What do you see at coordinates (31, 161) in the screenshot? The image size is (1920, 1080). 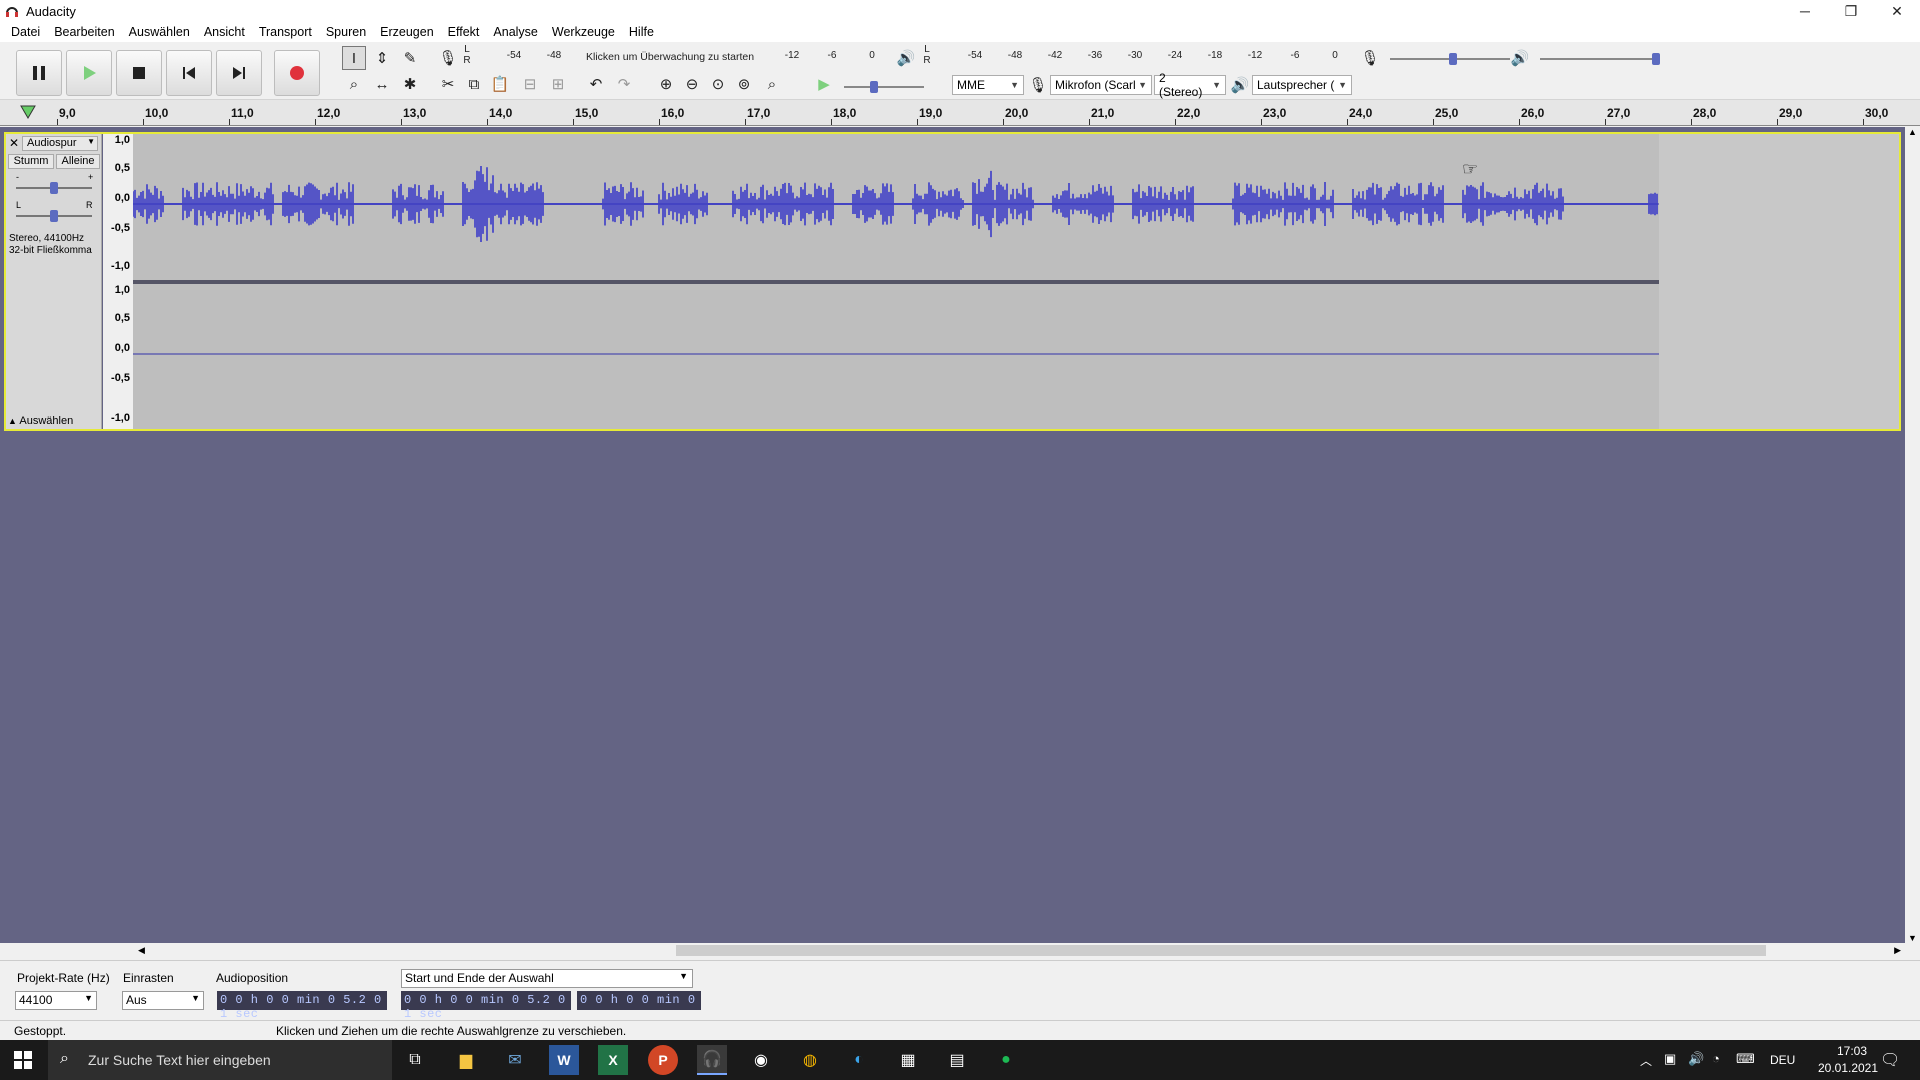 I see `mute-button: Stumm` at bounding box center [31, 161].